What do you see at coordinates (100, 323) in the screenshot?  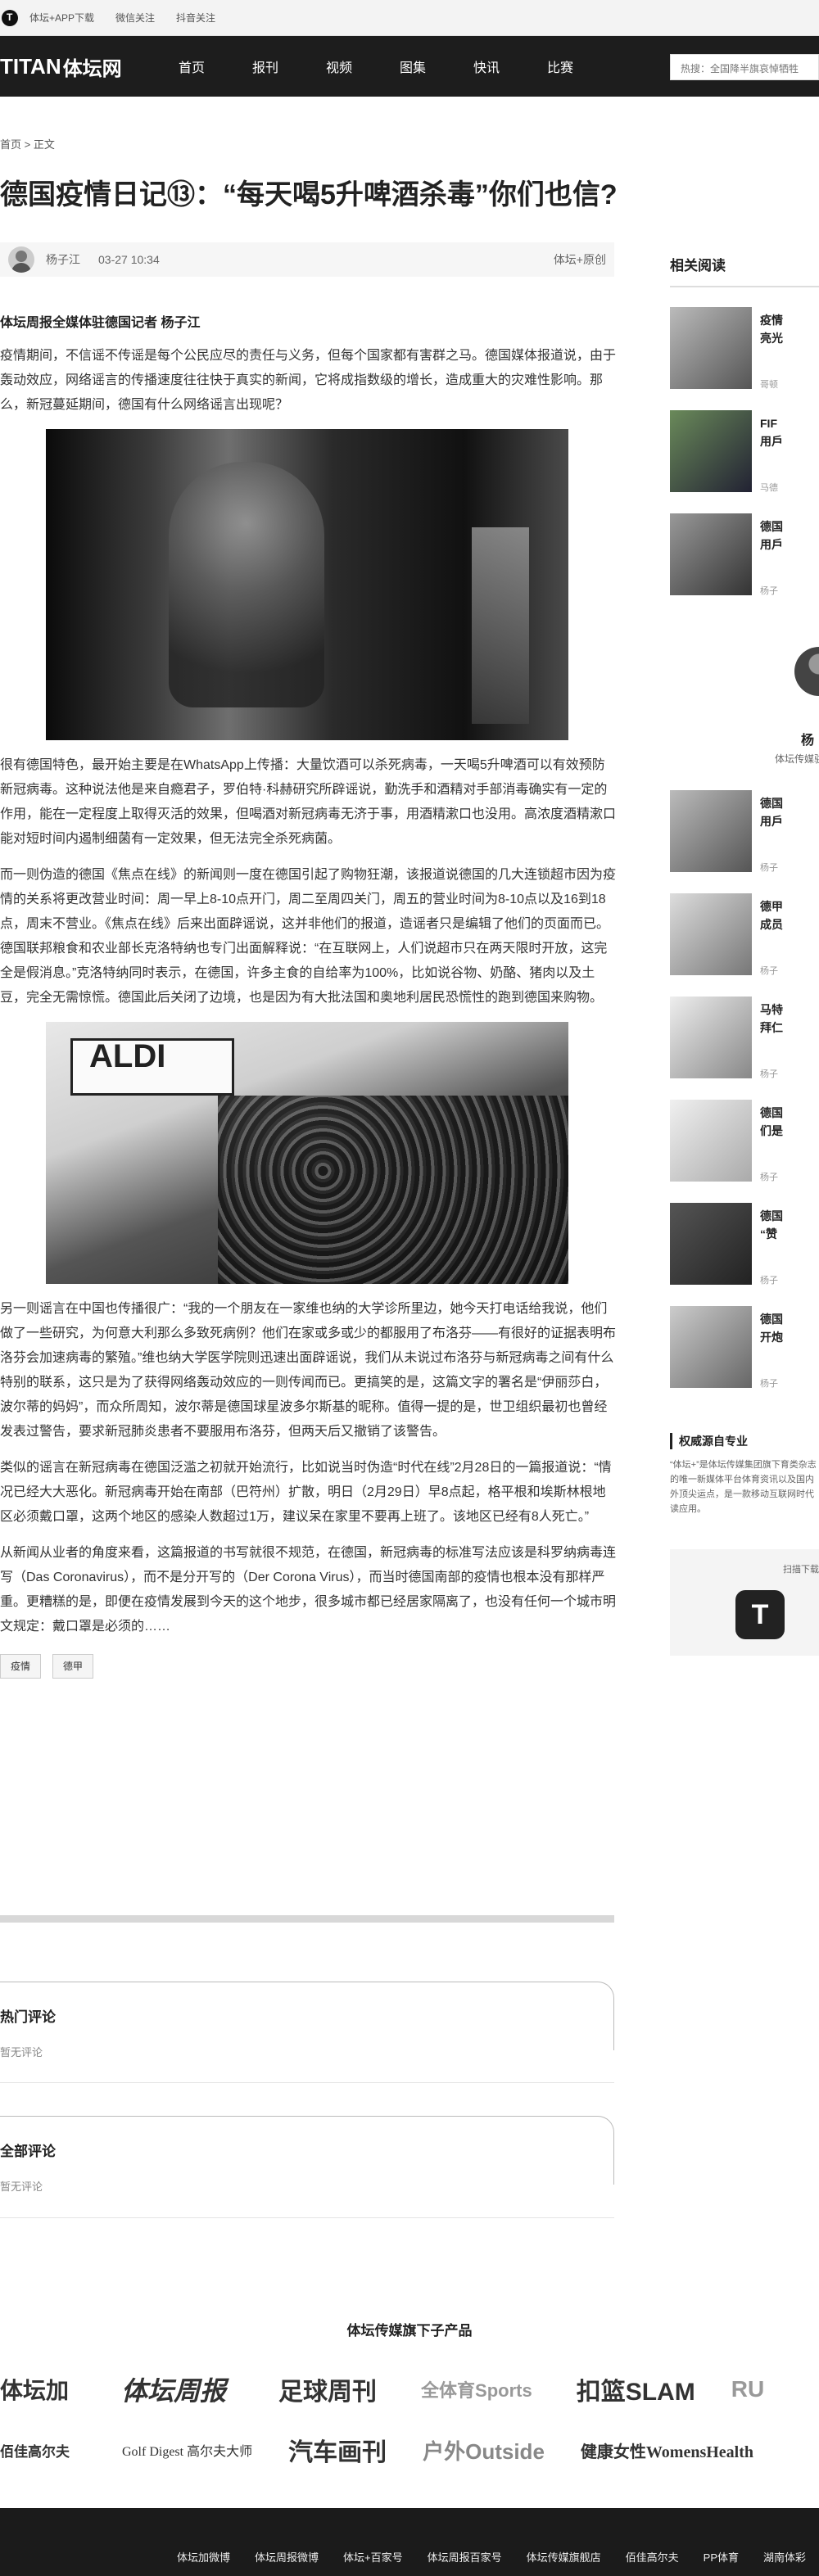 I see `article-lead: 体坛周报全媒体驻德国记者 杨子江` at bounding box center [100, 323].